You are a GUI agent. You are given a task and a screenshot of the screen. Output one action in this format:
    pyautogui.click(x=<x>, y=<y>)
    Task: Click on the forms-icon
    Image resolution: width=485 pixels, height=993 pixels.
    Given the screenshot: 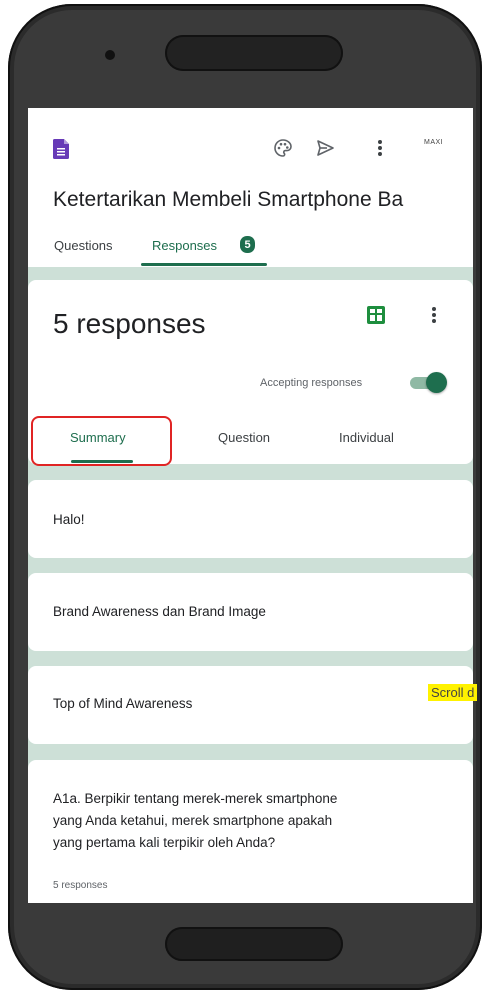 What is the action you would take?
    pyautogui.click(x=61, y=149)
    